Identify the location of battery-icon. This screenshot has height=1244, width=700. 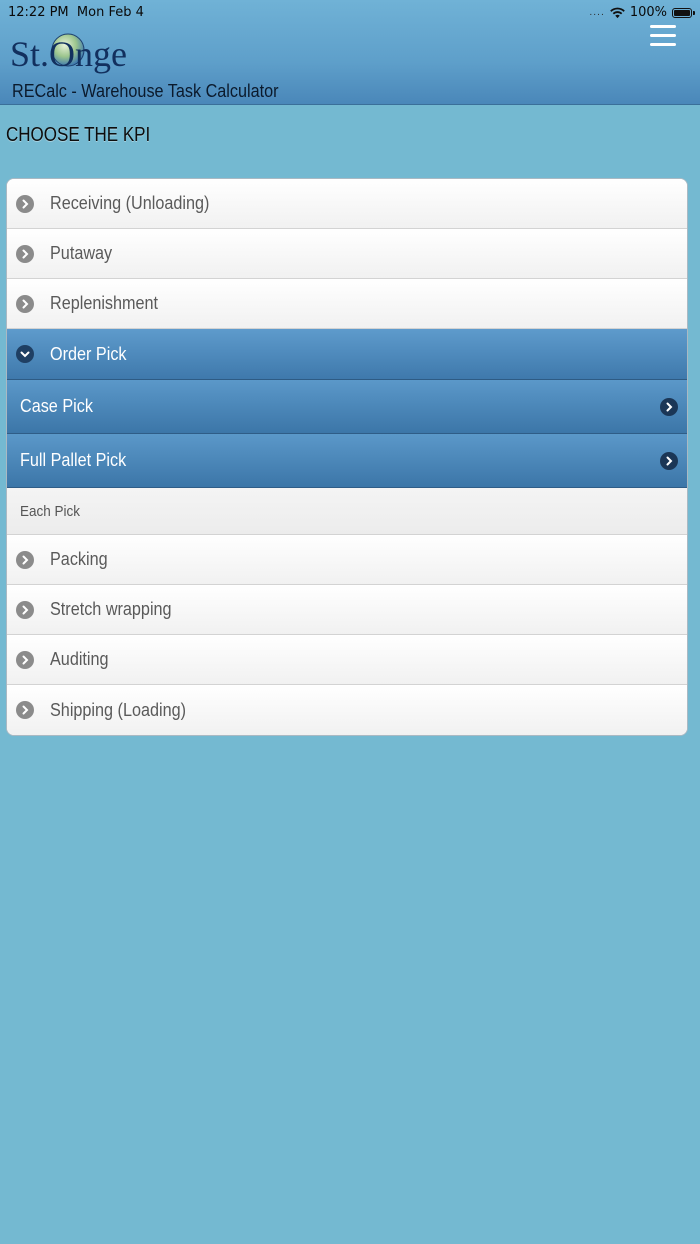
(683, 12).